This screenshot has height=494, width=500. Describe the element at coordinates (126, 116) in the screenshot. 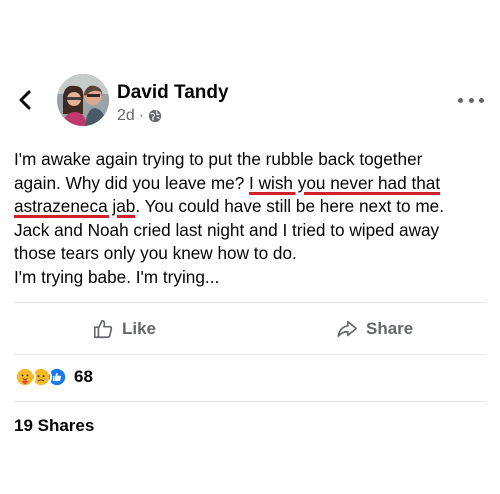

I see `timestamp: 2d` at that location.